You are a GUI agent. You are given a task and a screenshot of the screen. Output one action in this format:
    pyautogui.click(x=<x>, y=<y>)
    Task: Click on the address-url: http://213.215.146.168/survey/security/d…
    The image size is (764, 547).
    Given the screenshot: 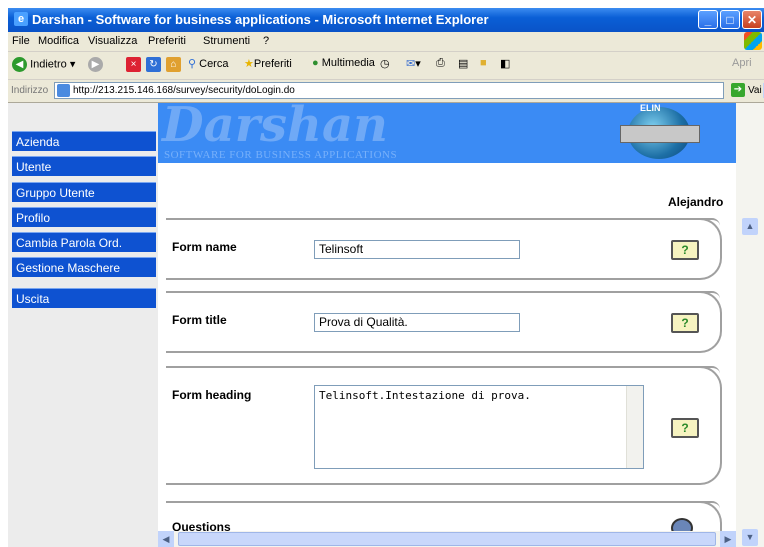 What is the action you would take?
    pyautogui.click(x=184, y=90)
    